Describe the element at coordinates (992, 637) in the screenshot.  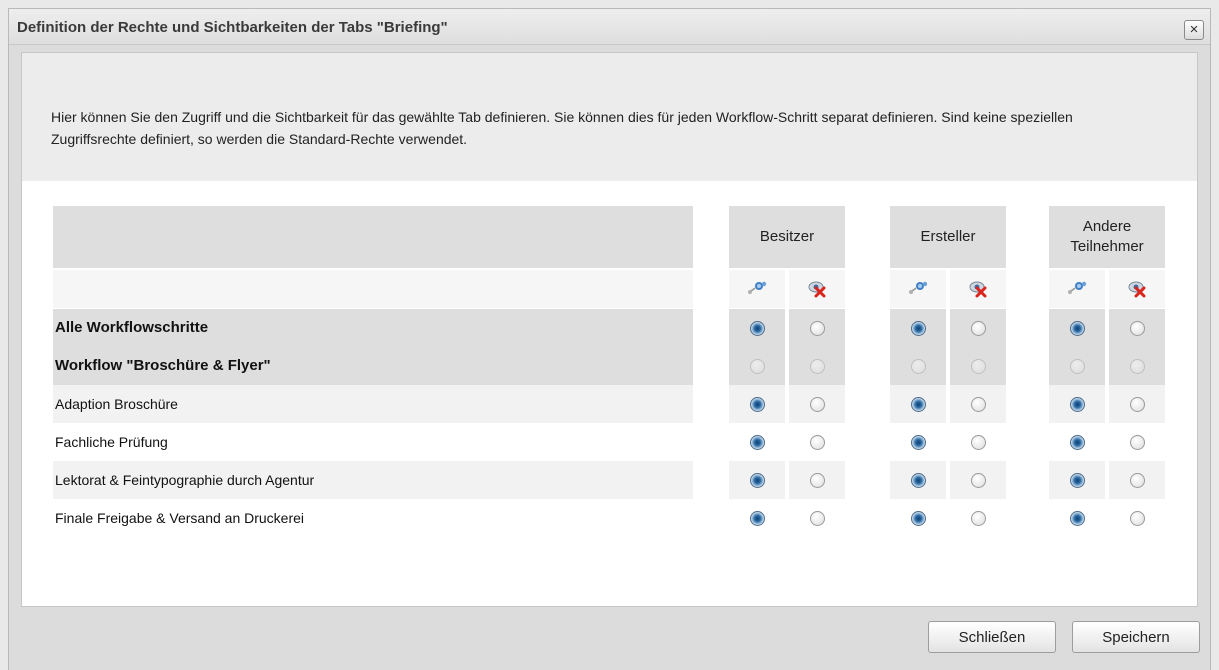
I see `close-button: Schließen` at that location.